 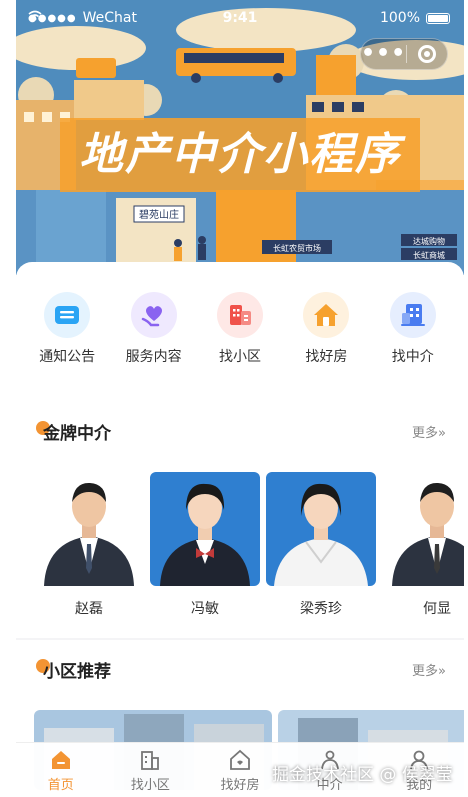 What do you see at coordinates (67, 315) in the screenshot?
I see `notice-icon` at bounding box center [67, 315].